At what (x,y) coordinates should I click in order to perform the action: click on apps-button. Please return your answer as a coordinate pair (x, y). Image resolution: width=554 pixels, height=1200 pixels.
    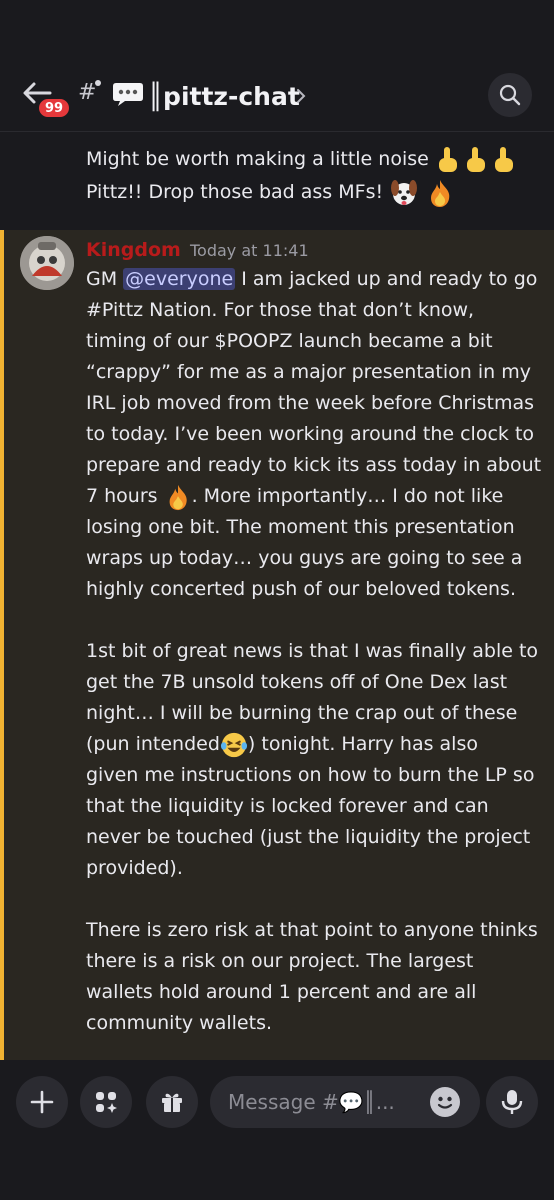
    Looking at the image, I should click on (106, 1102).